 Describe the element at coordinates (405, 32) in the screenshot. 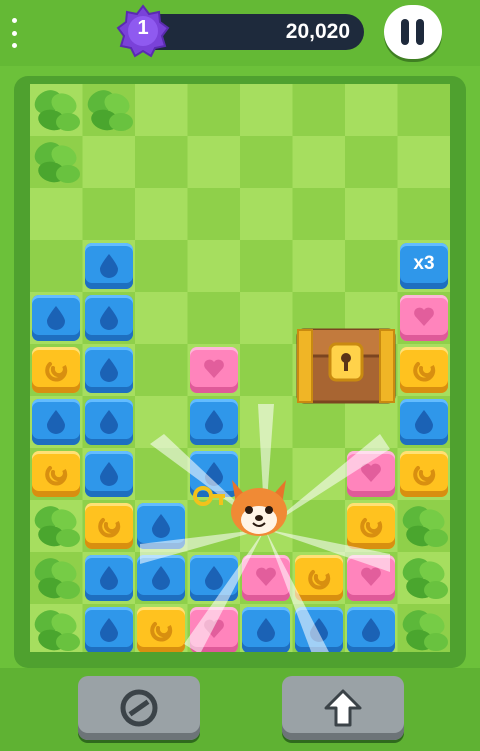

I see `pause-icon` at that location.